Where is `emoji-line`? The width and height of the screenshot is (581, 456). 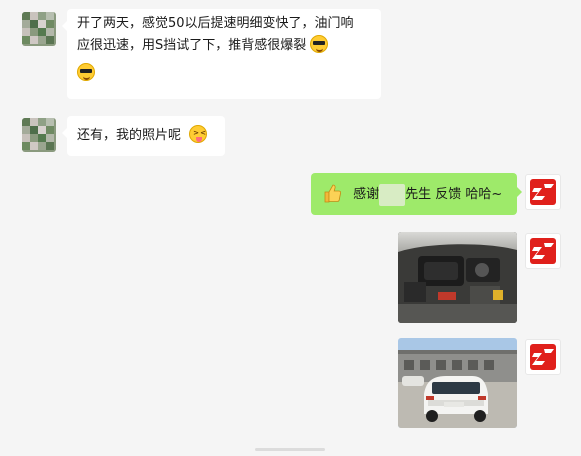
emoji-line is located at coordinates (224, 74).